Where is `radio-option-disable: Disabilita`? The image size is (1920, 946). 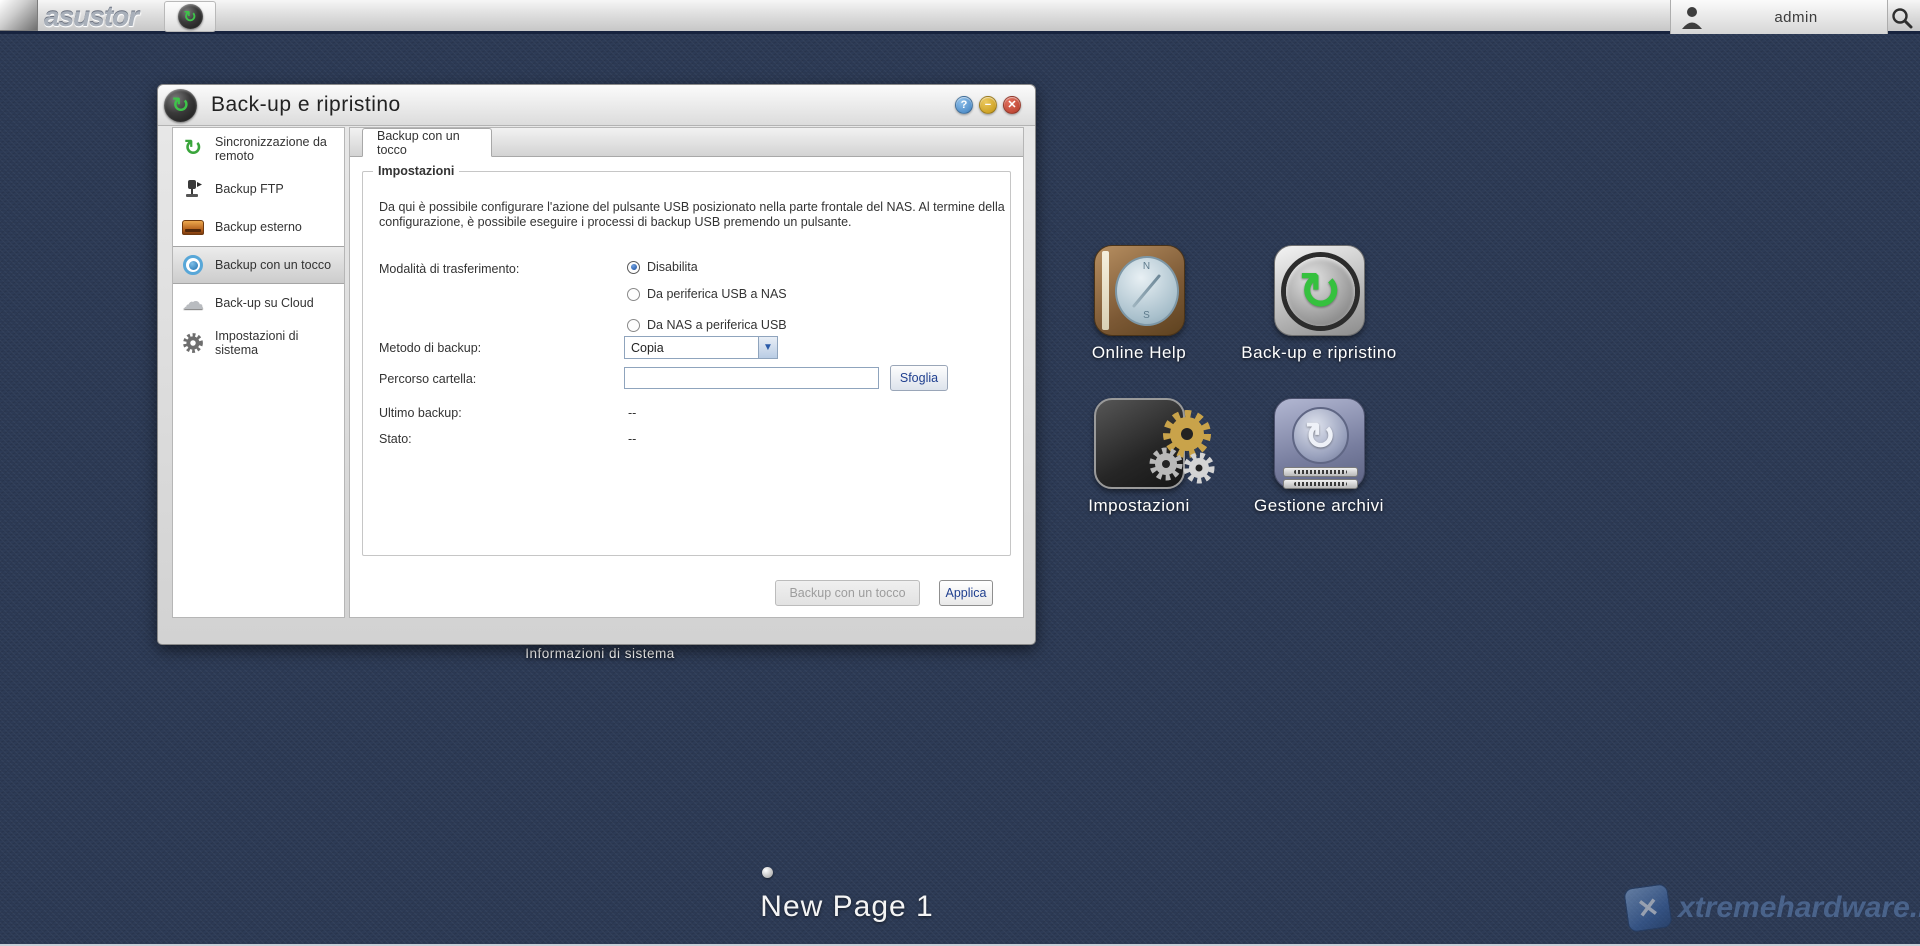 radio-option-disable: Disabilita is located at coordinates (662, 267).